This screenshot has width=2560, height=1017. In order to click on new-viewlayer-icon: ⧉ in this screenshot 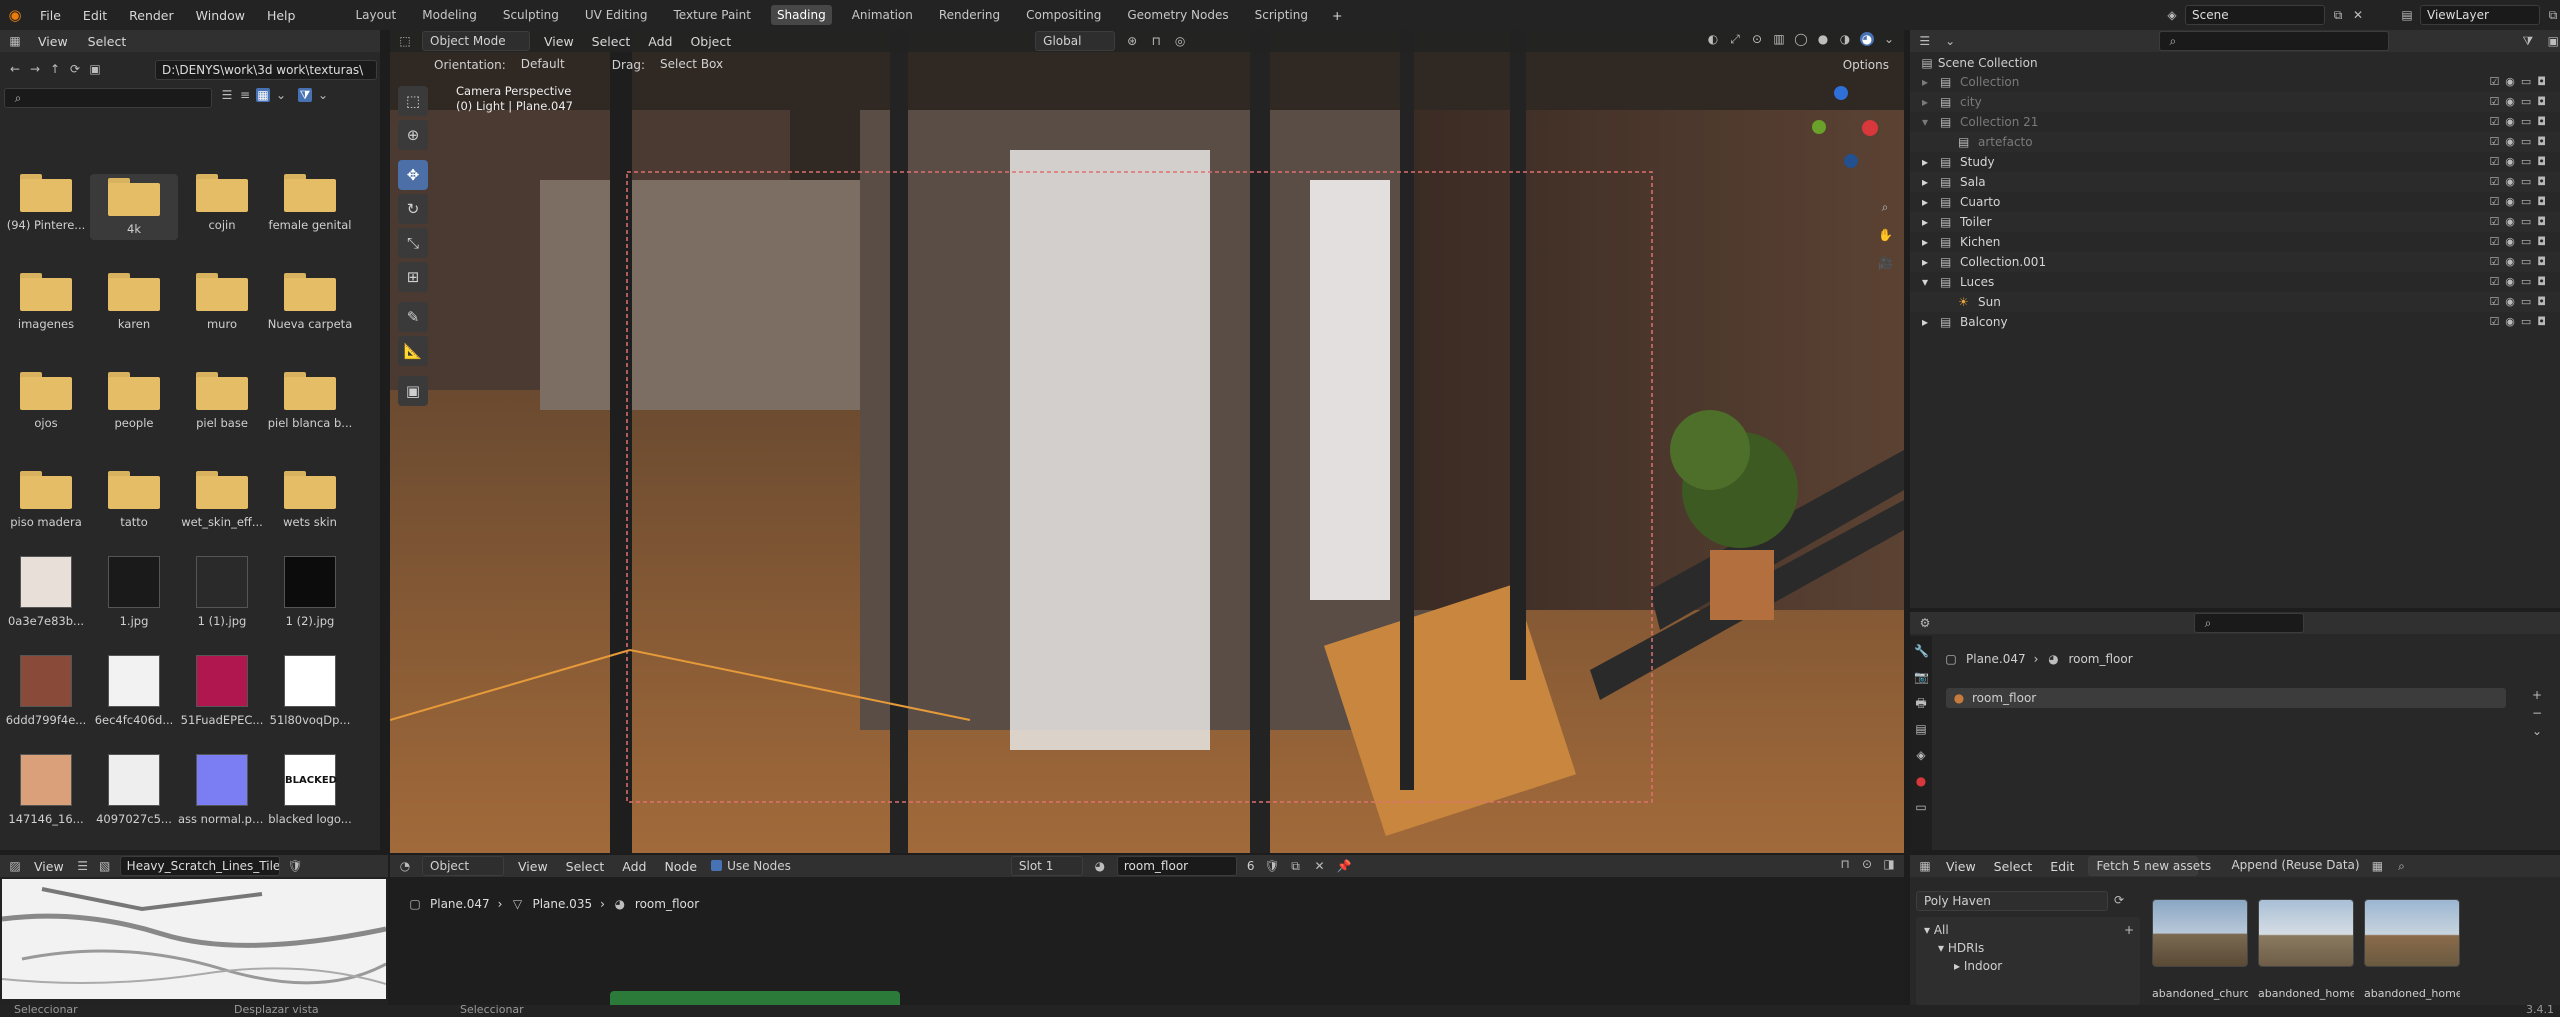, I will do `click(2553, 15)`.